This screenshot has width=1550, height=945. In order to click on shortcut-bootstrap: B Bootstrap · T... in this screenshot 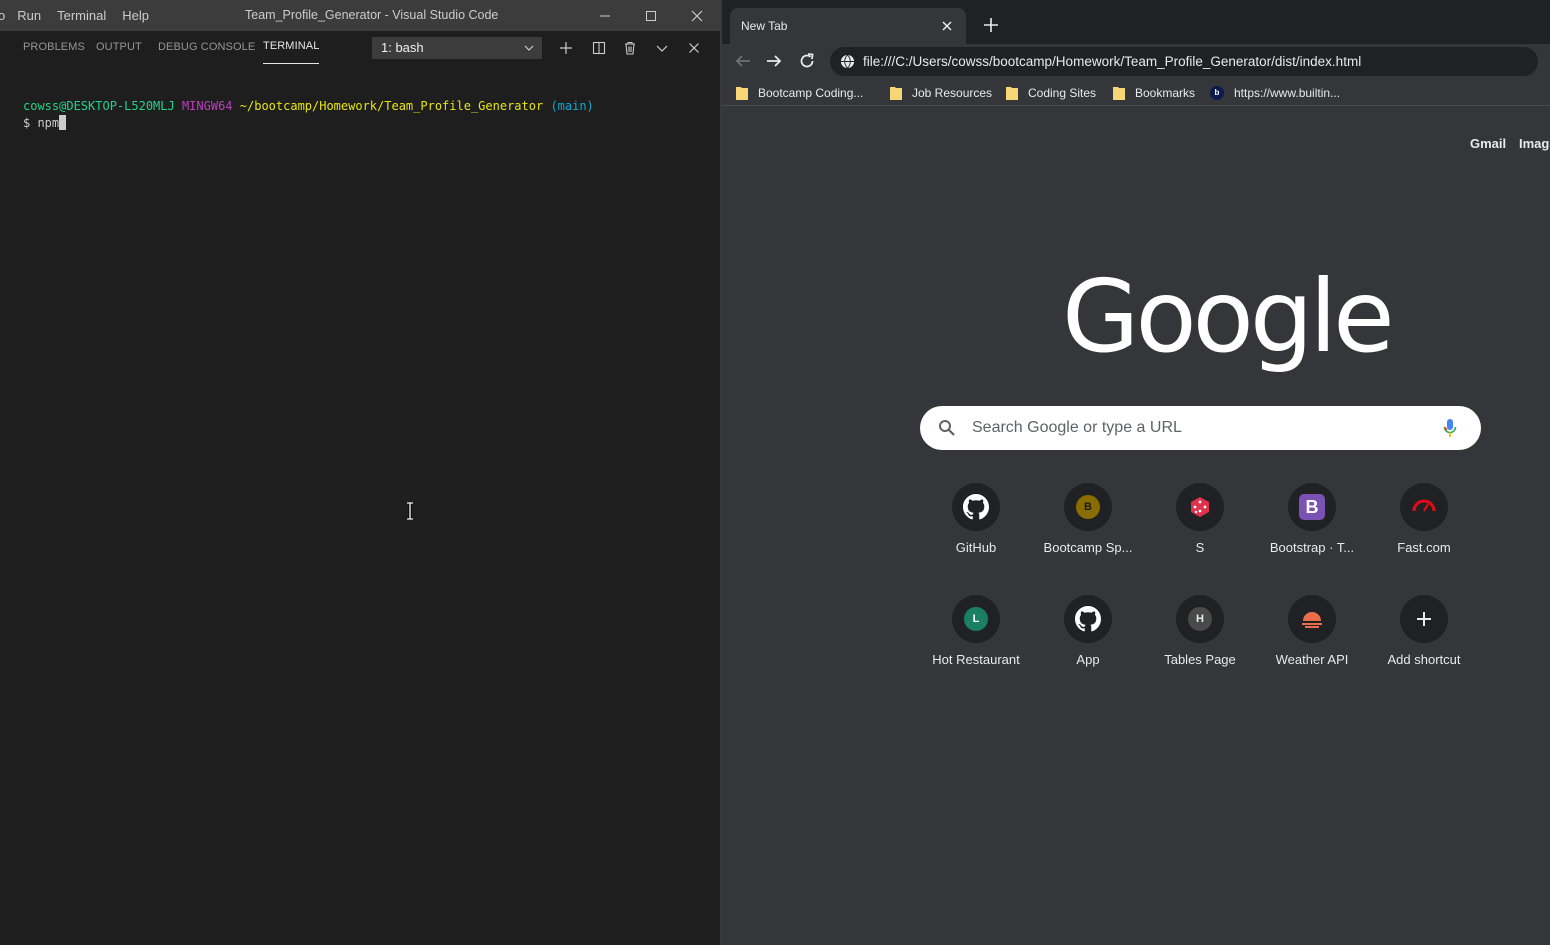, I will do `click(1312, 534)`.